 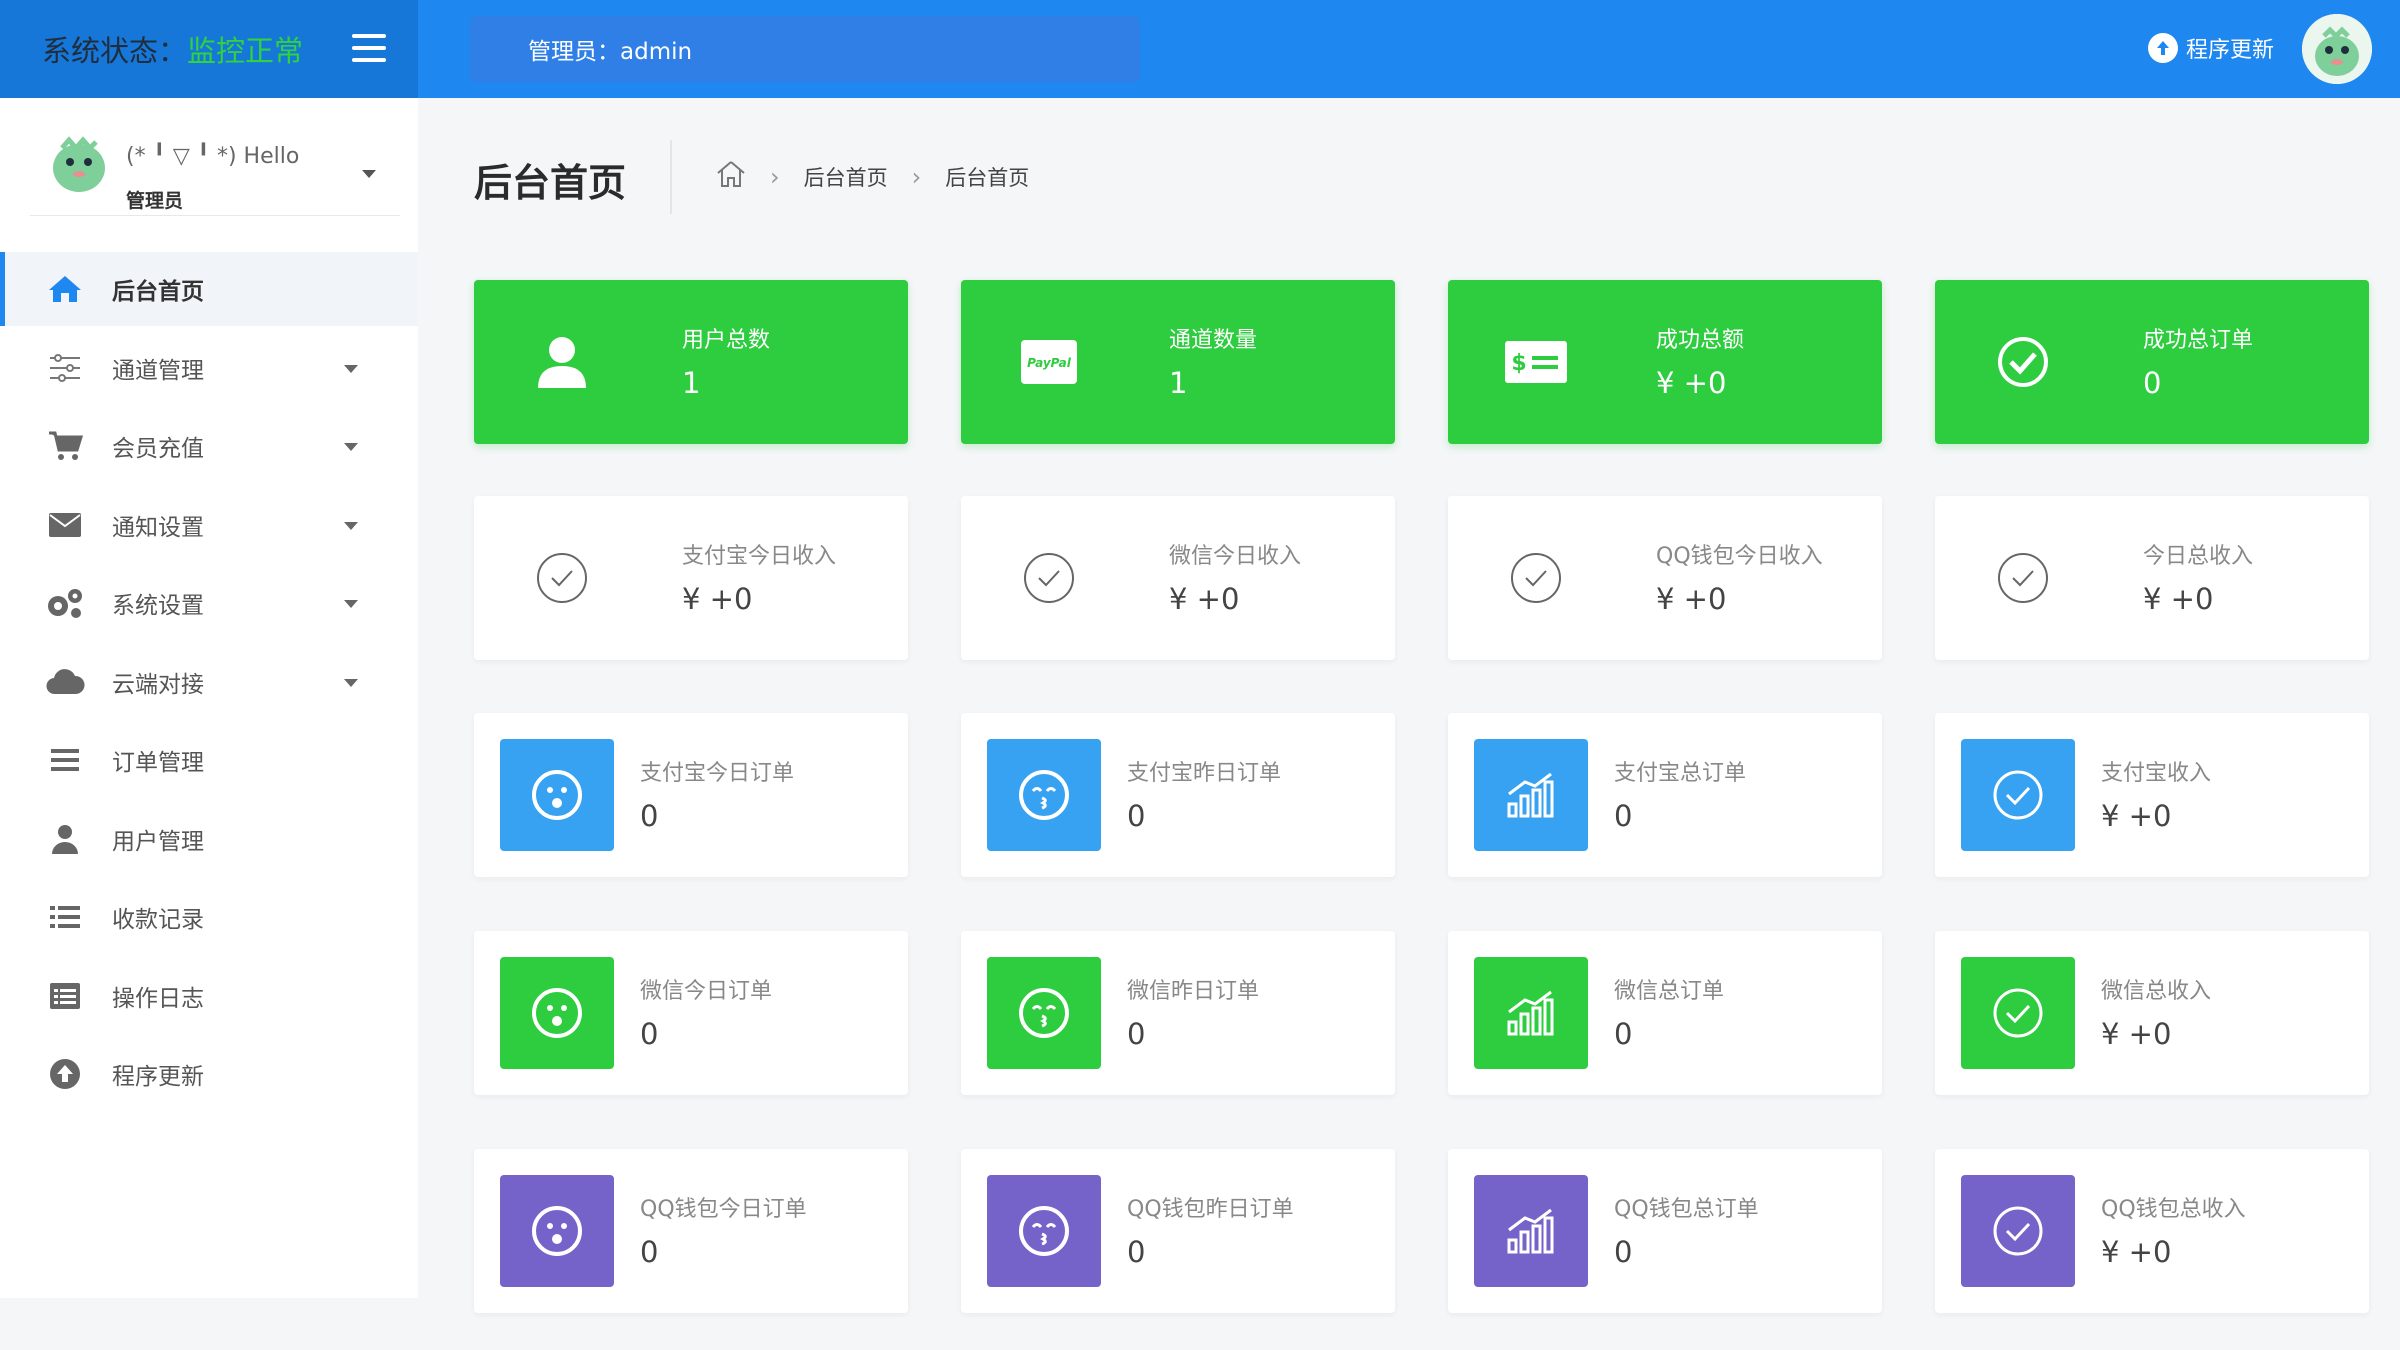 What do you see at coordinates (2152, 795) in the screenshot?
I see `stat-card-alipay-income: 支付宝收入 ¥ +0` at bounding box center [2152, 795].